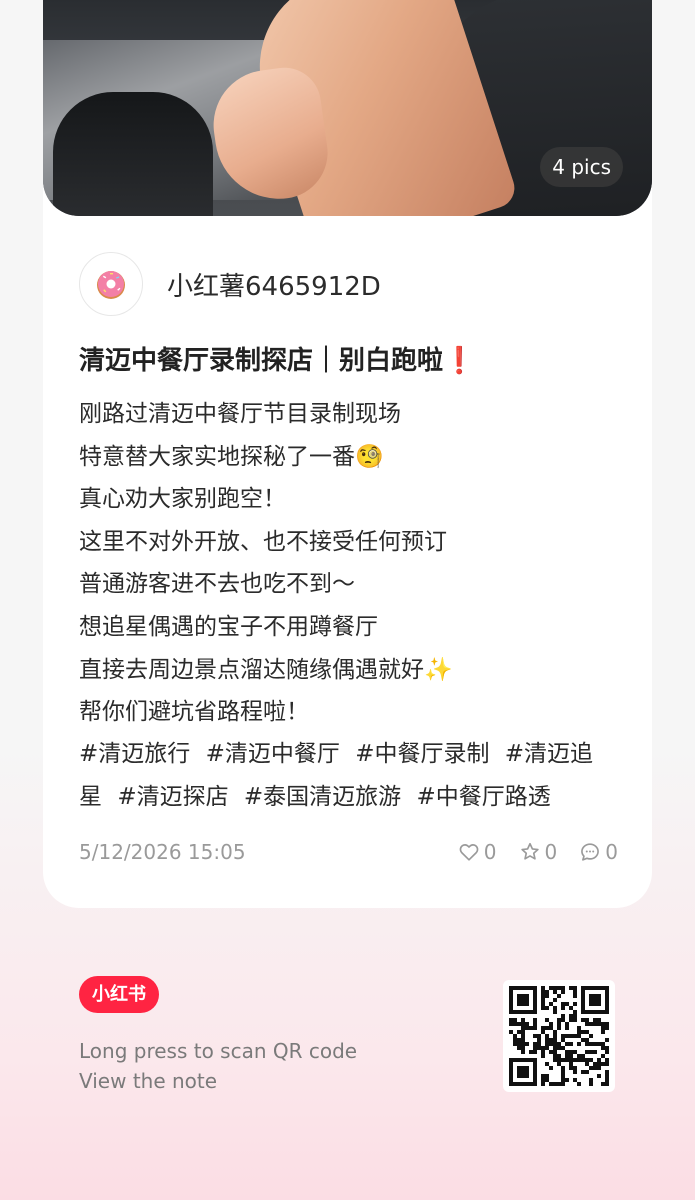 The image size is (695, 1200). I want to click on avatar, so click(111, 284).